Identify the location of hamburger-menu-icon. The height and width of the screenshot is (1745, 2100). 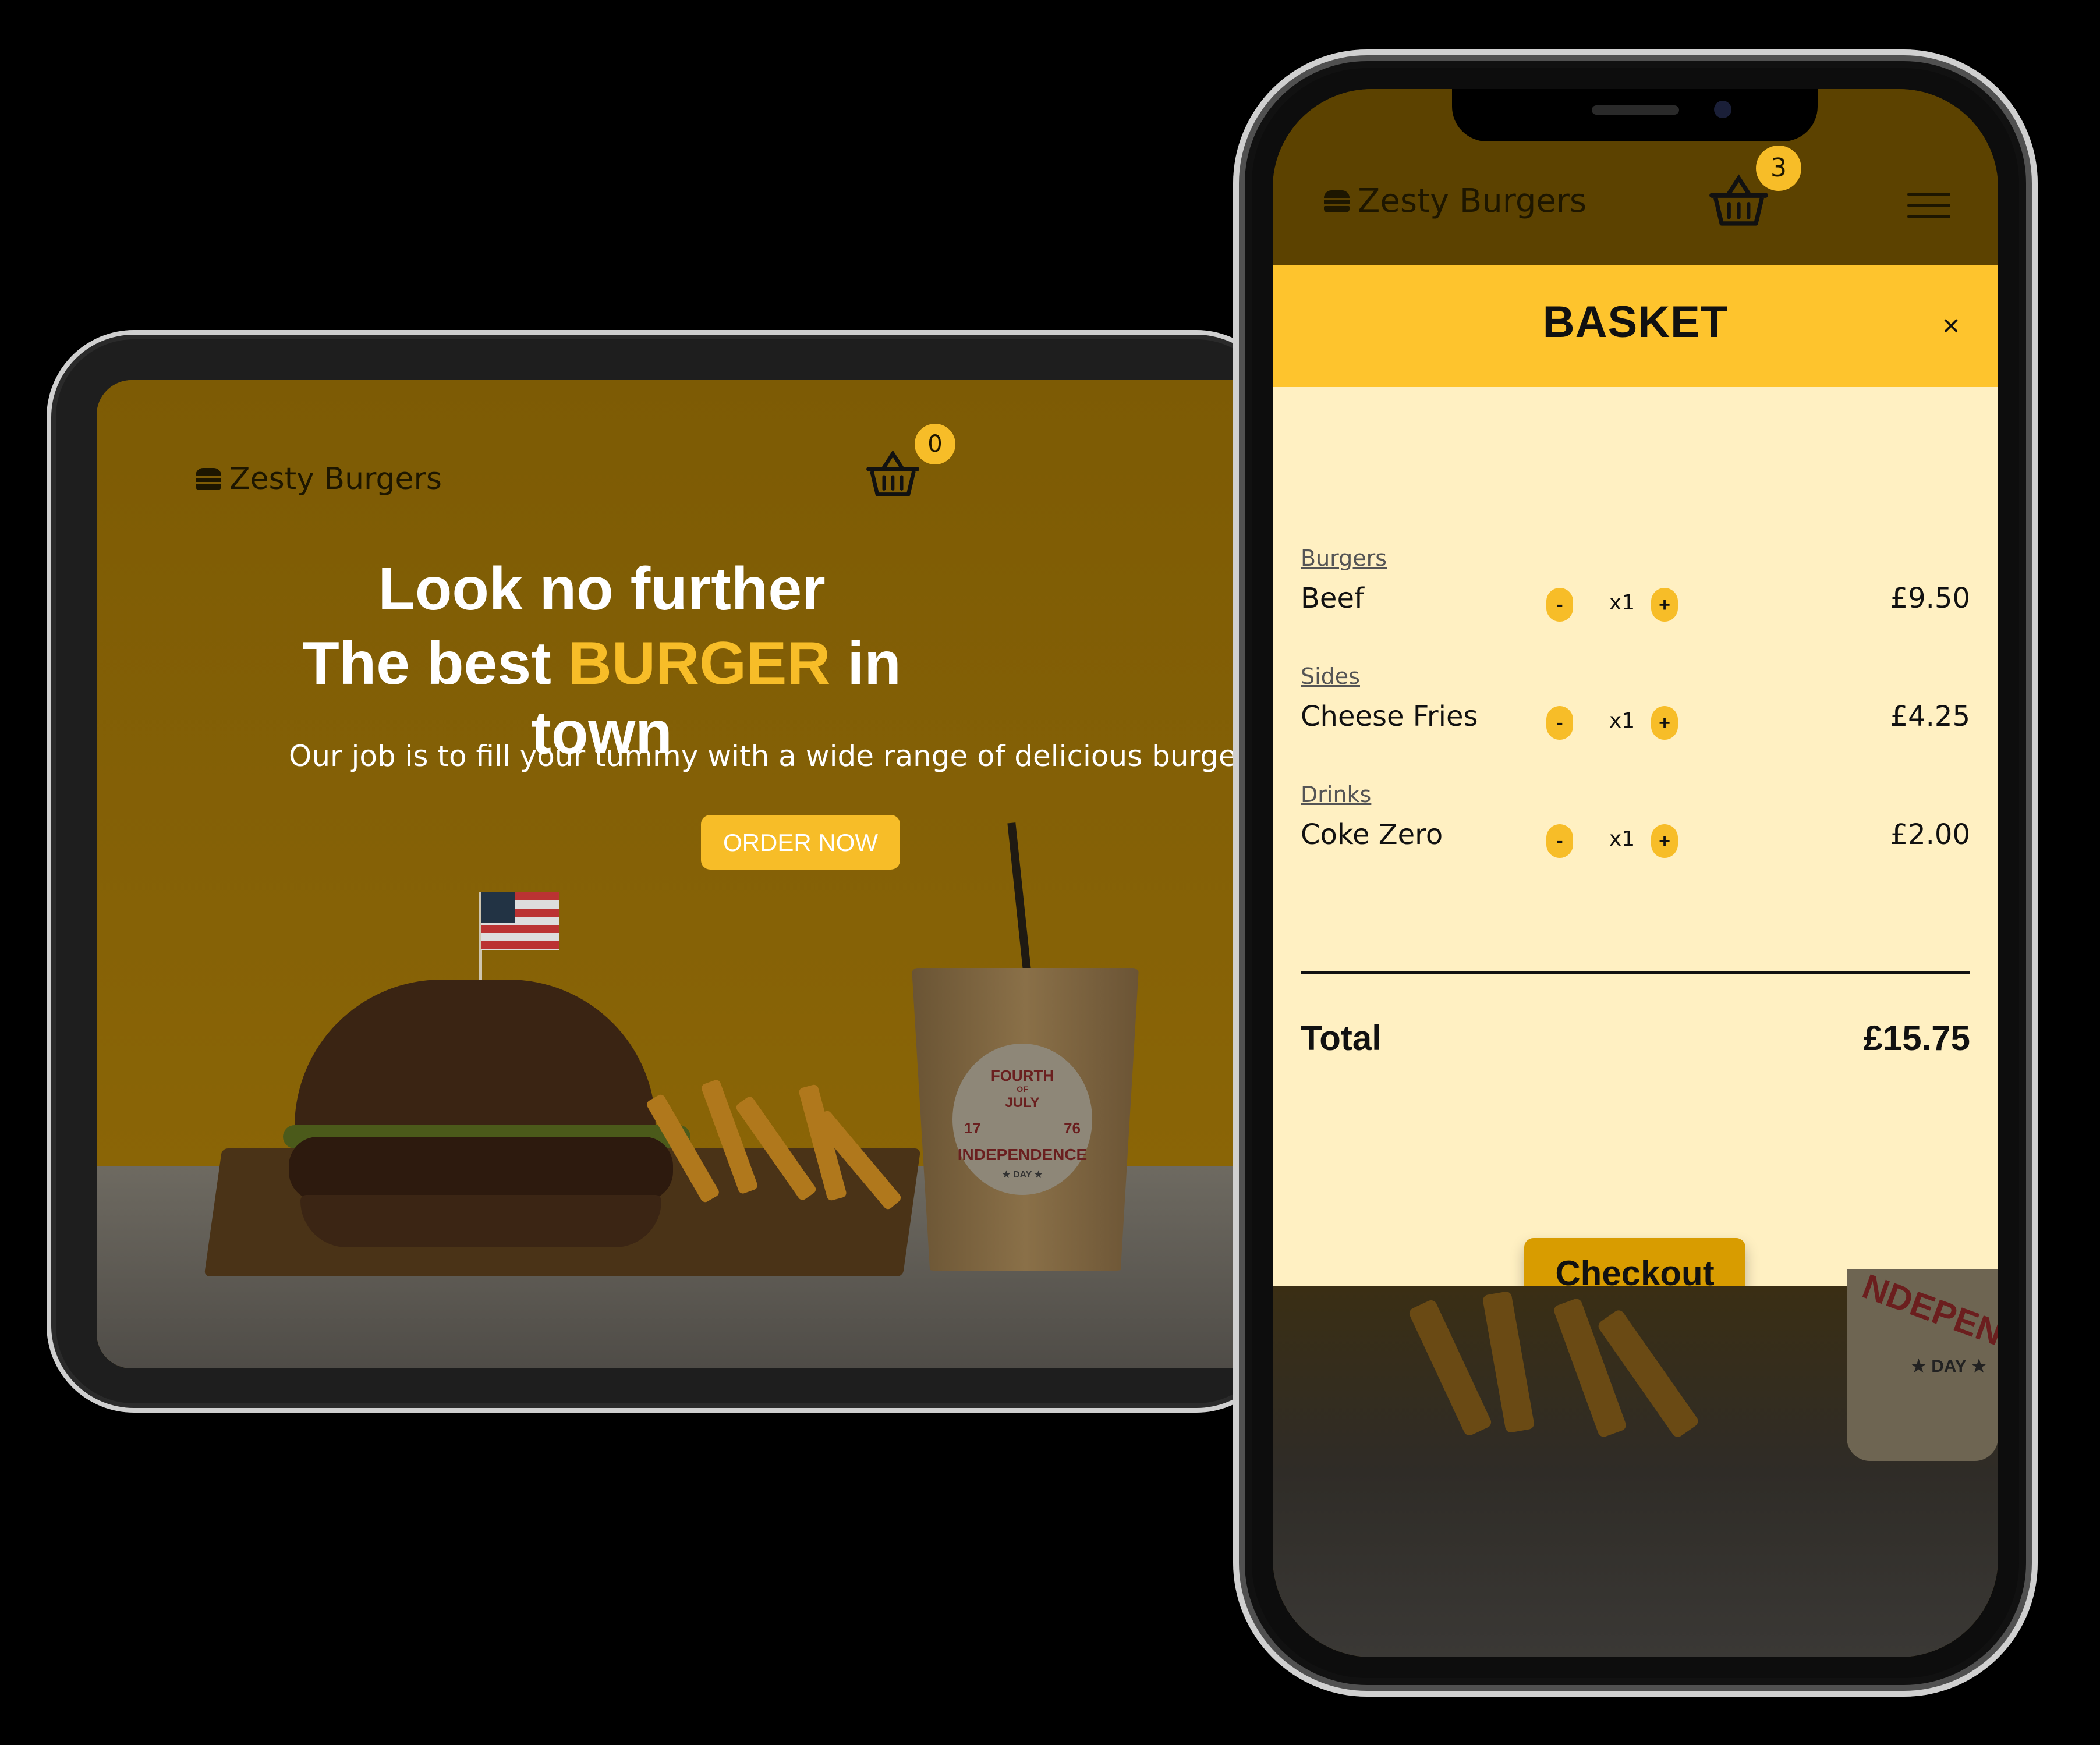
(1928, 205).